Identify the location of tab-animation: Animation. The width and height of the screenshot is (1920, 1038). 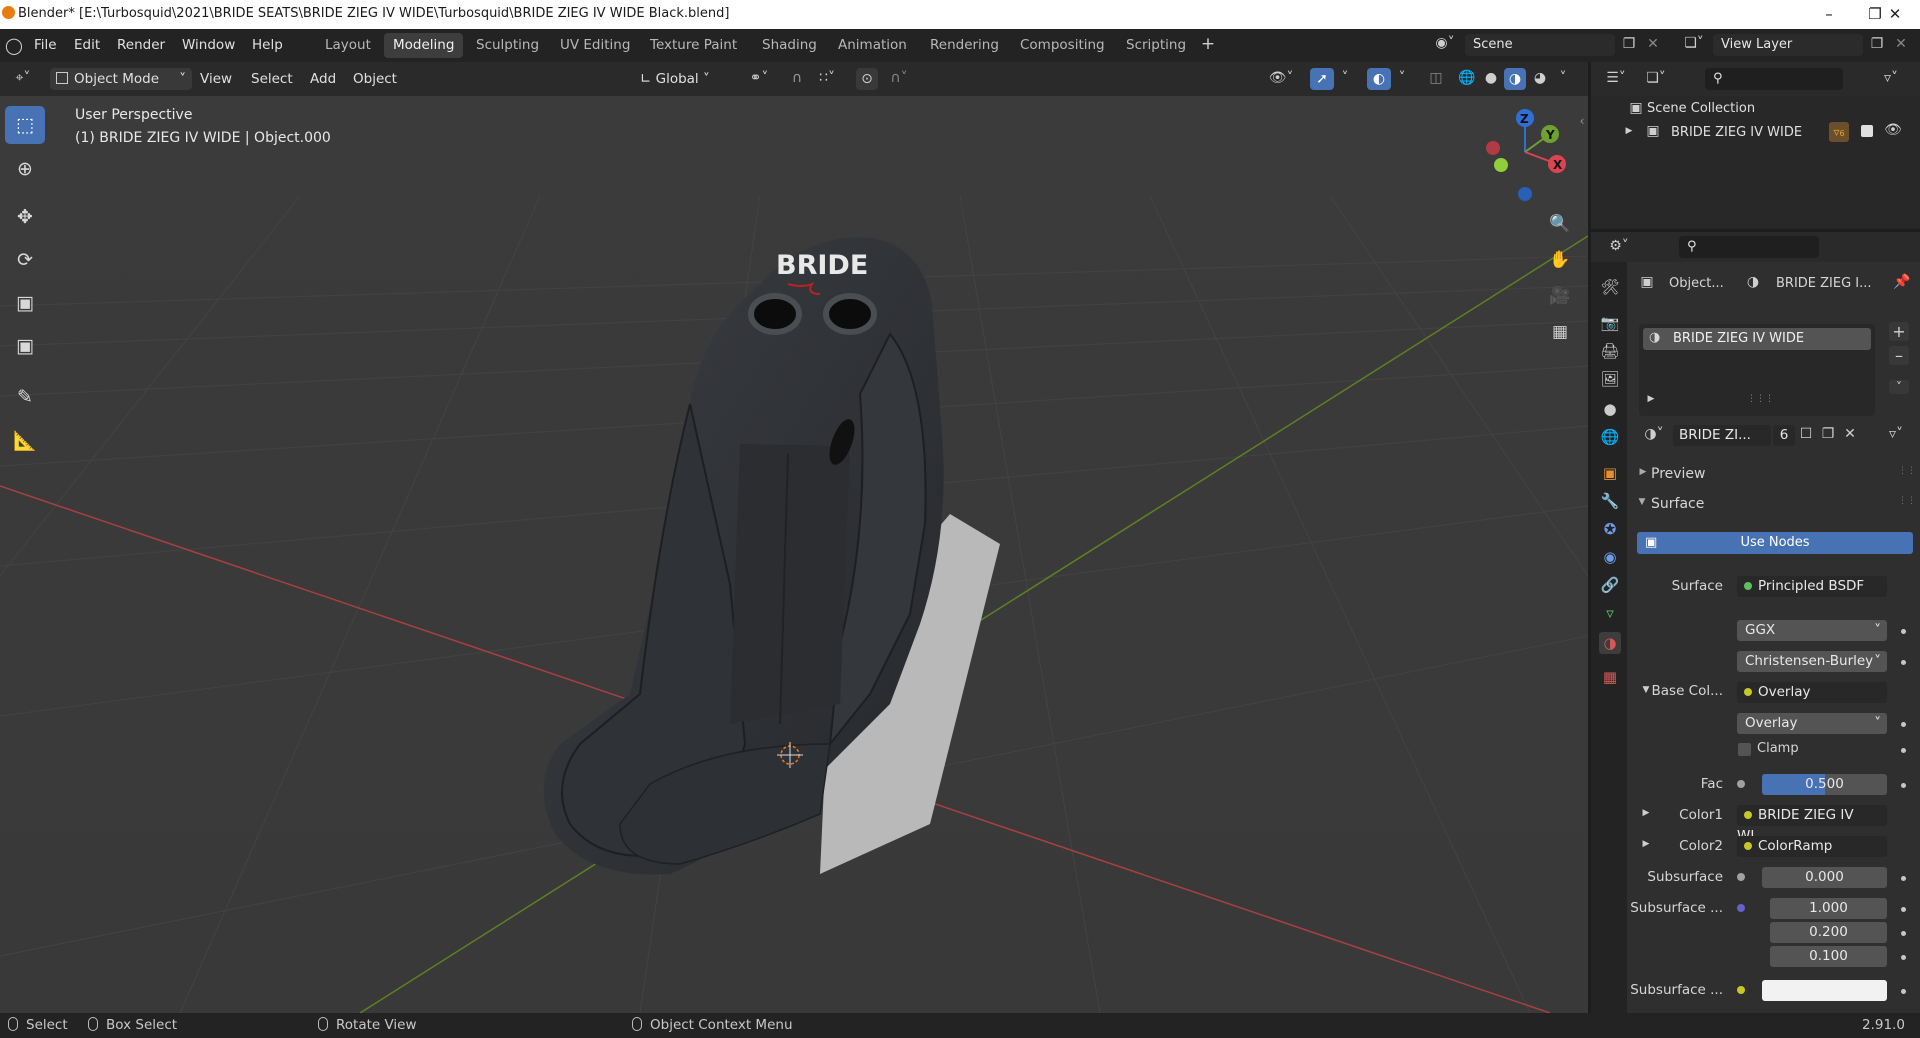
(872, 45).